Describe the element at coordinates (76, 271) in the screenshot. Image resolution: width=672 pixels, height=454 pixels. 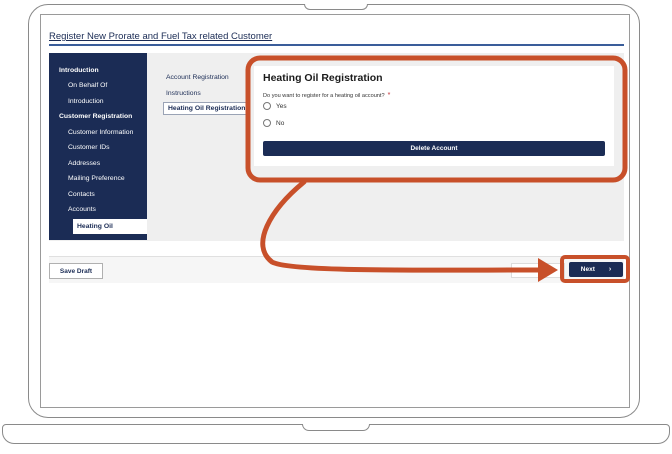
I see `save-draft-button: Save Draft` at that location.